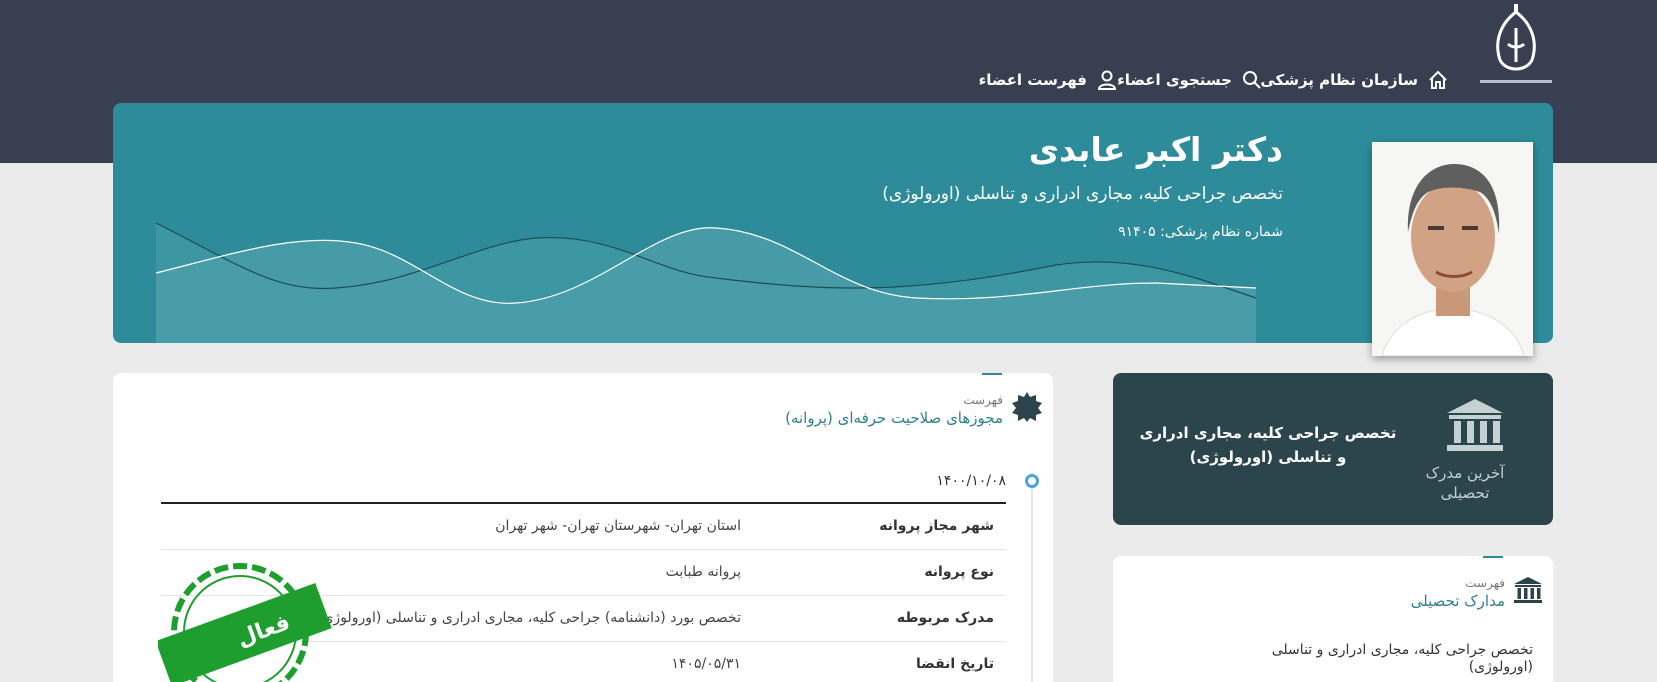  What do you see at coordinates (706, 664) in the screenshot?
I see `row-value: ۱۴۰۵/۰۵/۳۱` at bounding box center [706, 664].